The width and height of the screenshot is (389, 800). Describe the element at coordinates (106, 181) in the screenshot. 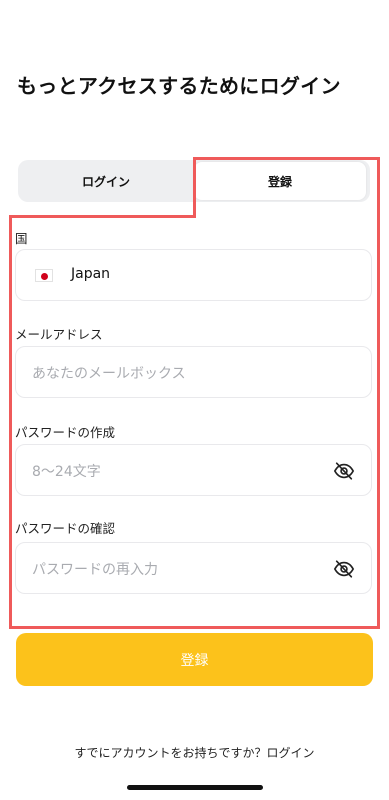

I see `tab-login: ログイン` at that location.